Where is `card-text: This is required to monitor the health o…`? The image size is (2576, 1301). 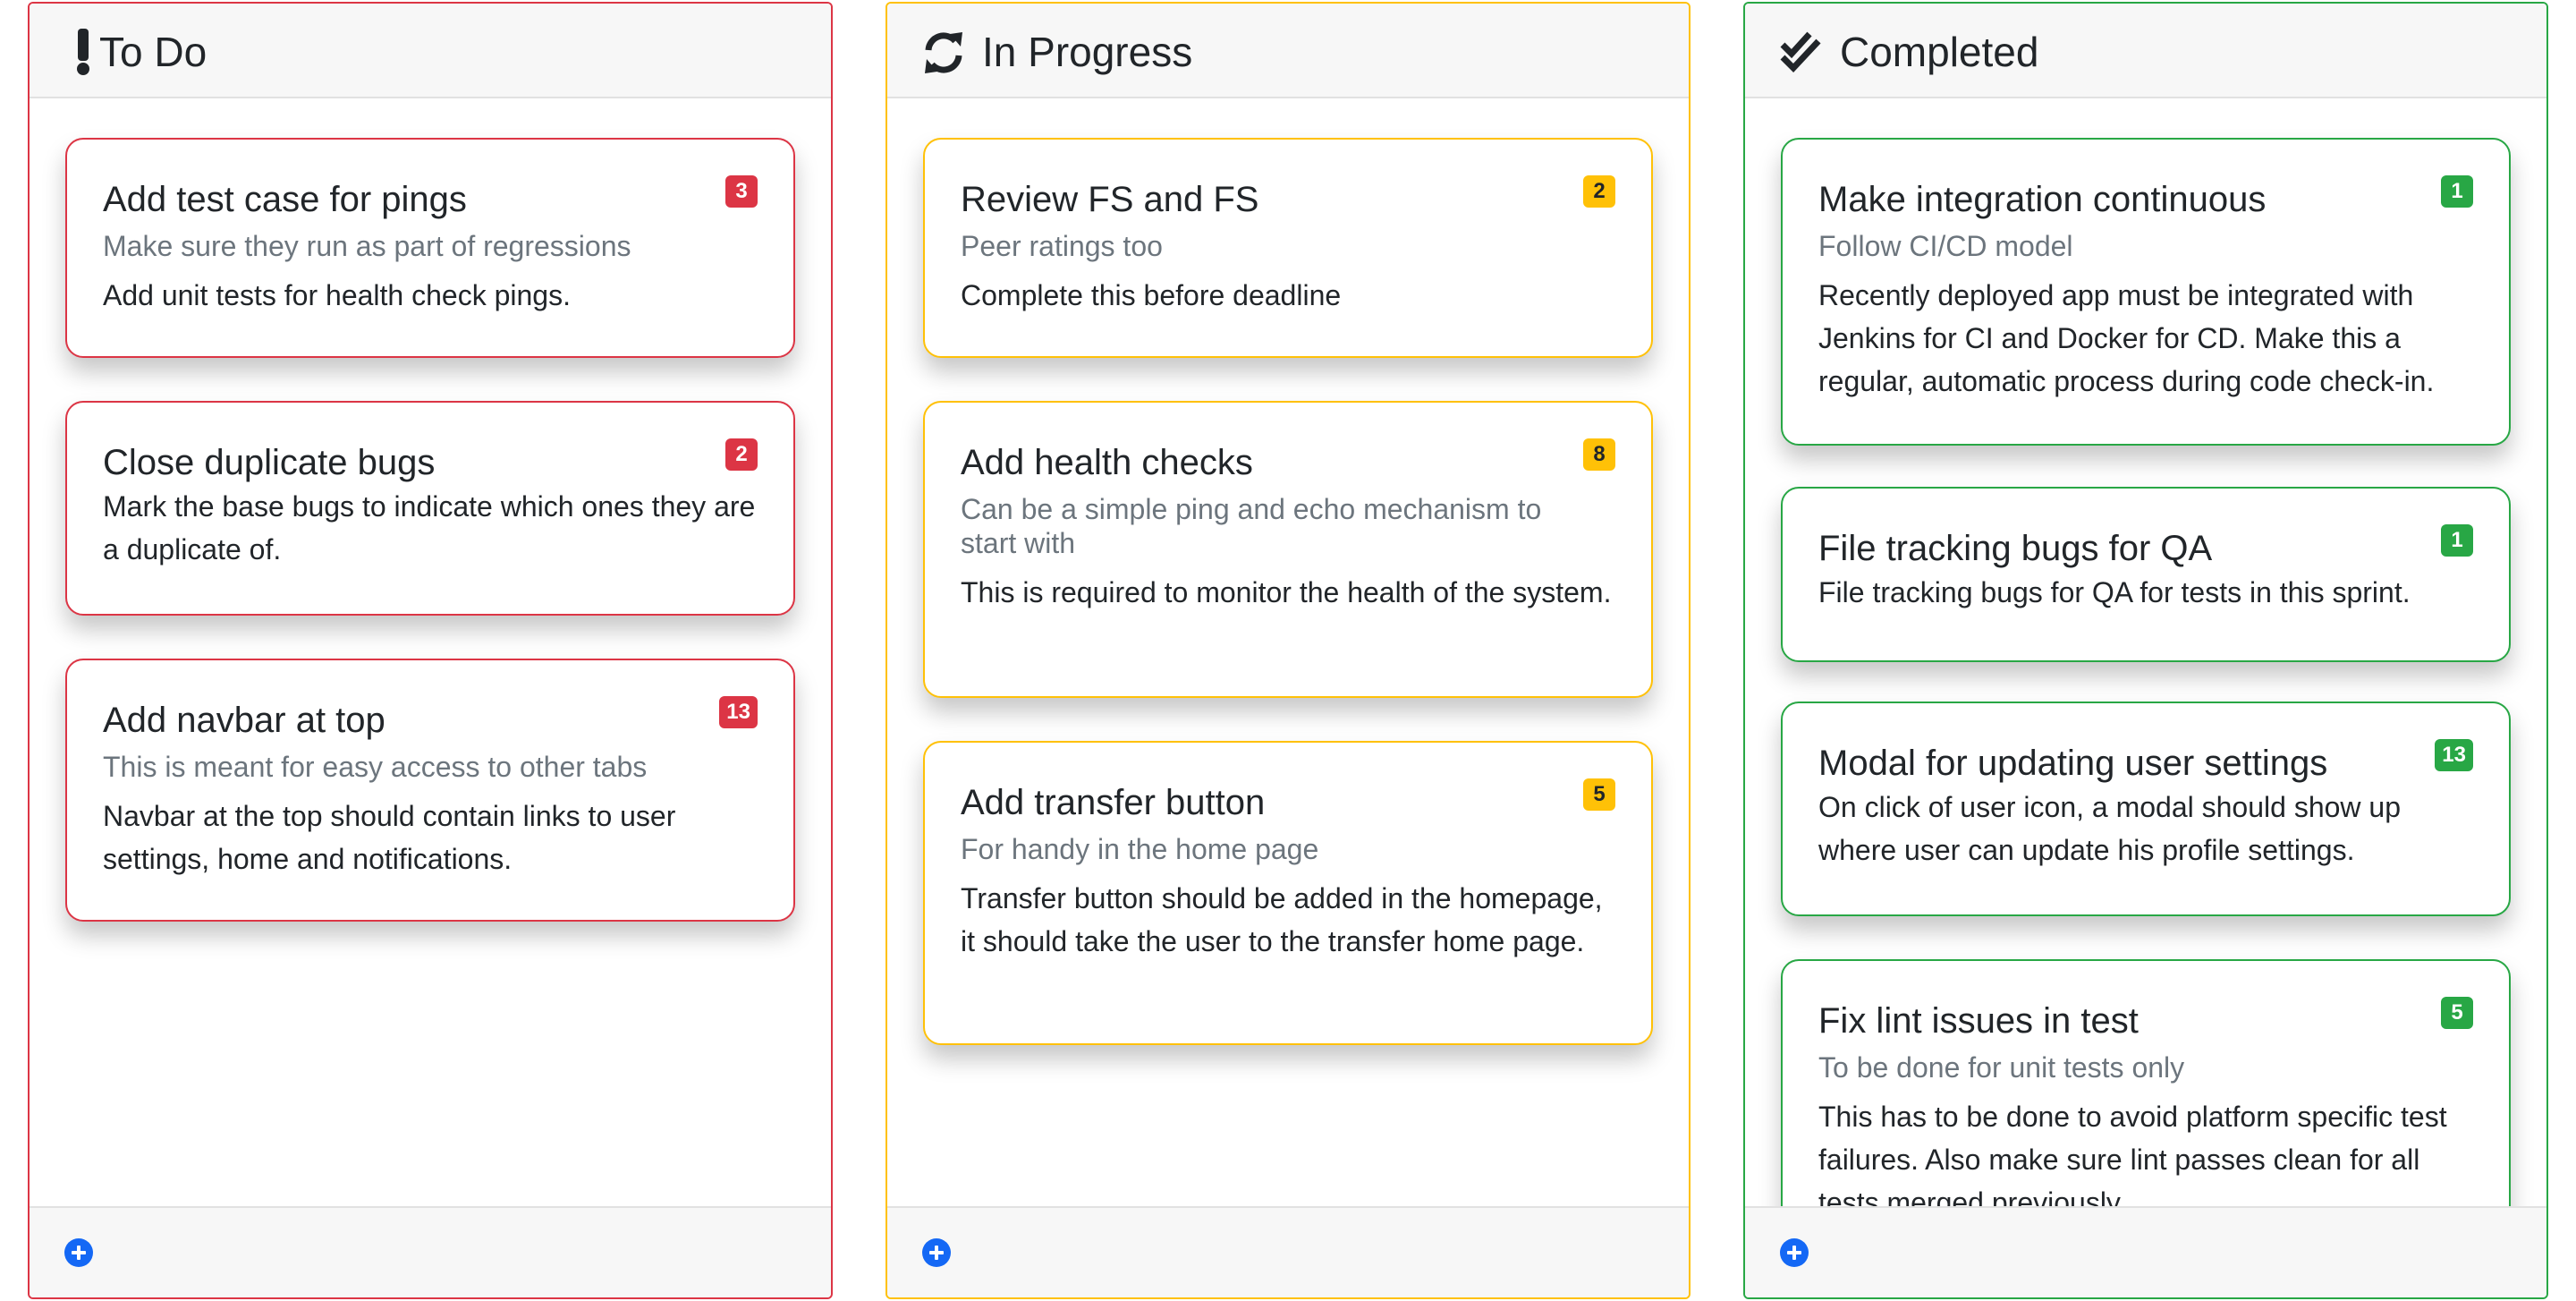
card-text: This is required to monitor the health o… is located at coordinates (1286, 592).